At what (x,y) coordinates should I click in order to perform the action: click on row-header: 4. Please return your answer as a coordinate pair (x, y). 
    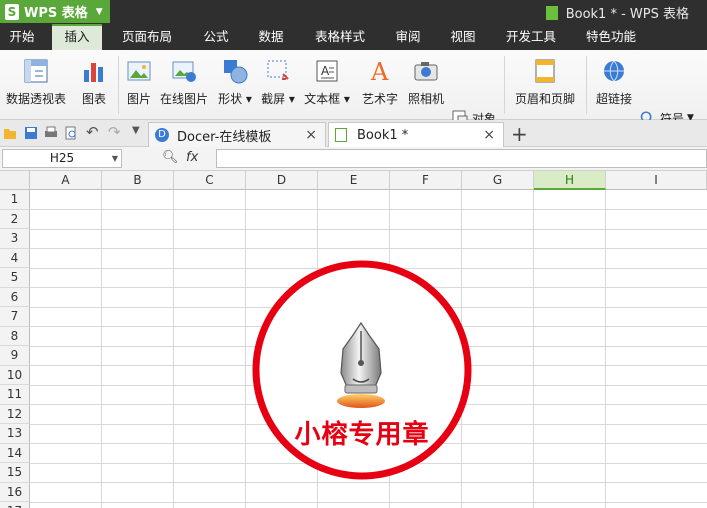
    Looking at the image, I should click on (15, 258).